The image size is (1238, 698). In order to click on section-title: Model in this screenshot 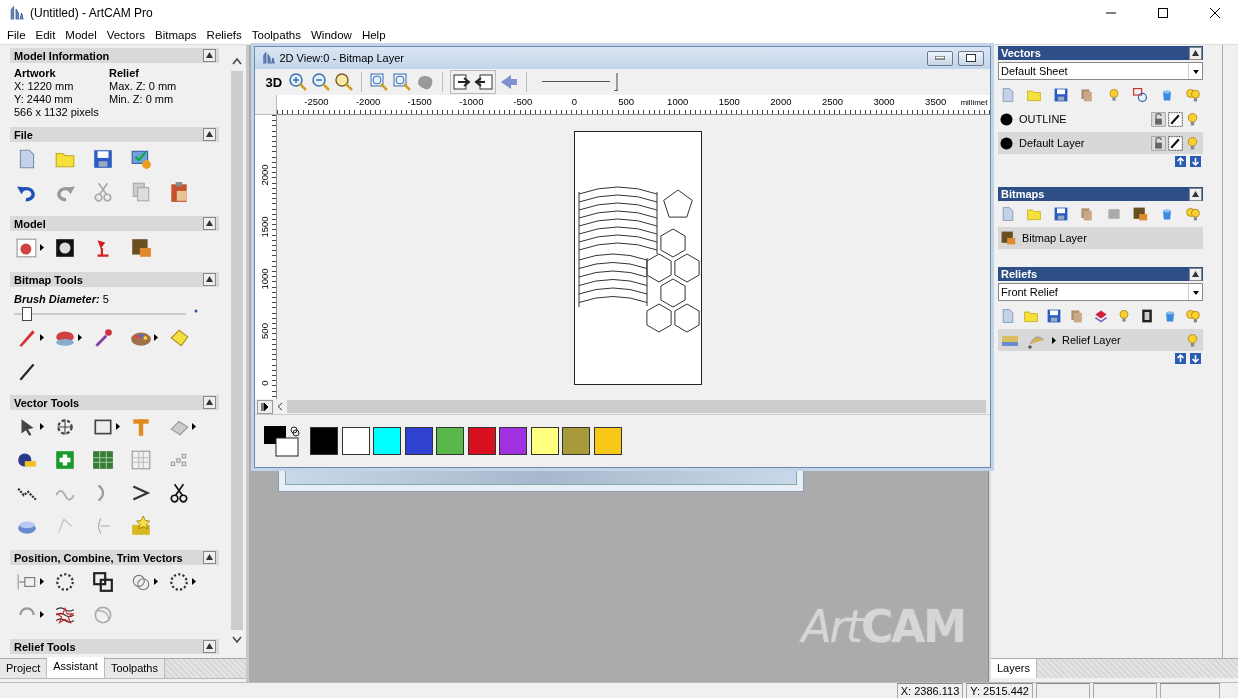, I will do `click(30, 223)`.